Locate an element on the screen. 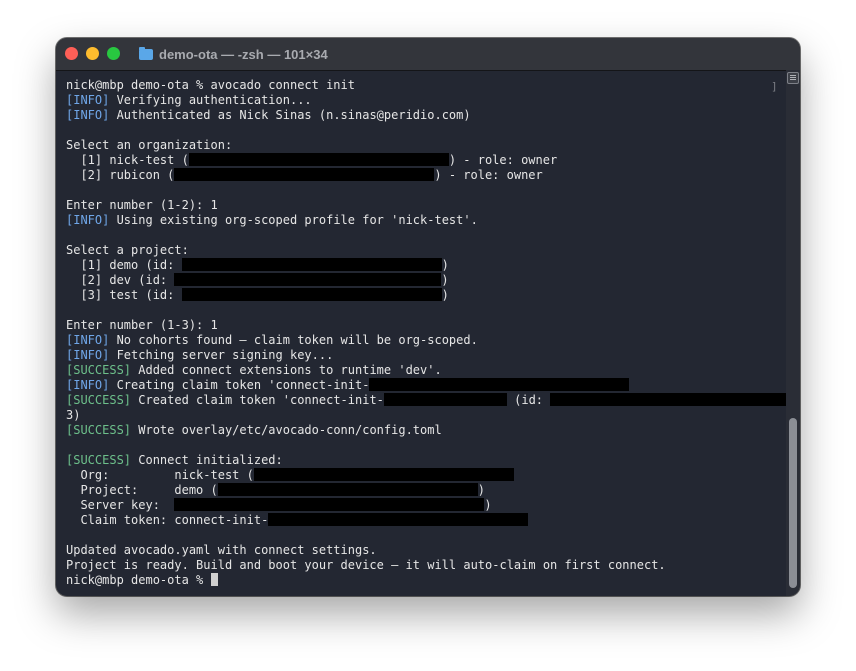 This screenshot has width=856, height=671. close-button is located at coordinates (71, 53).